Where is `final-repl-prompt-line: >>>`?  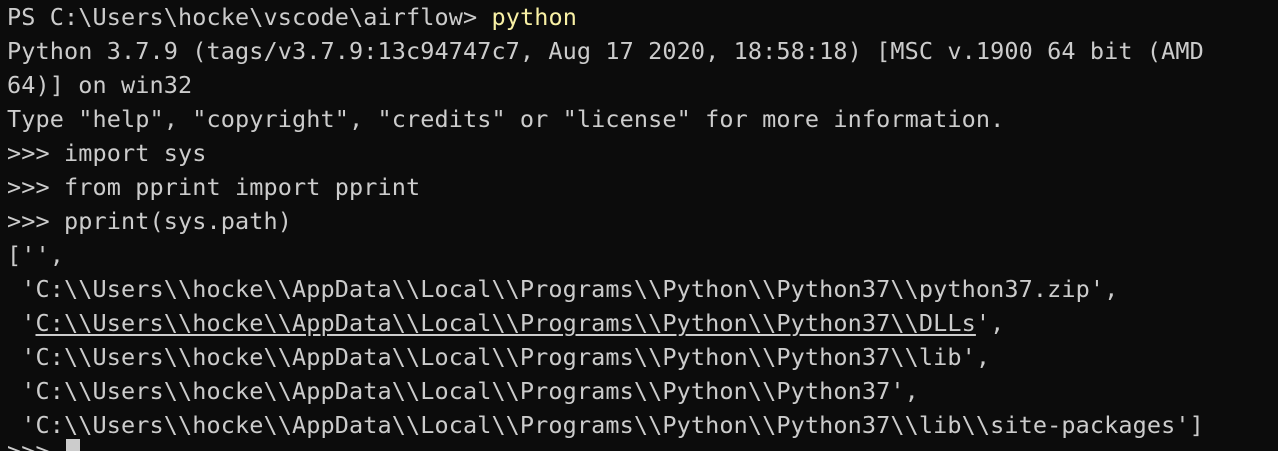
final-repl-prompt-line: >>> is located at coordinates (43, 442).